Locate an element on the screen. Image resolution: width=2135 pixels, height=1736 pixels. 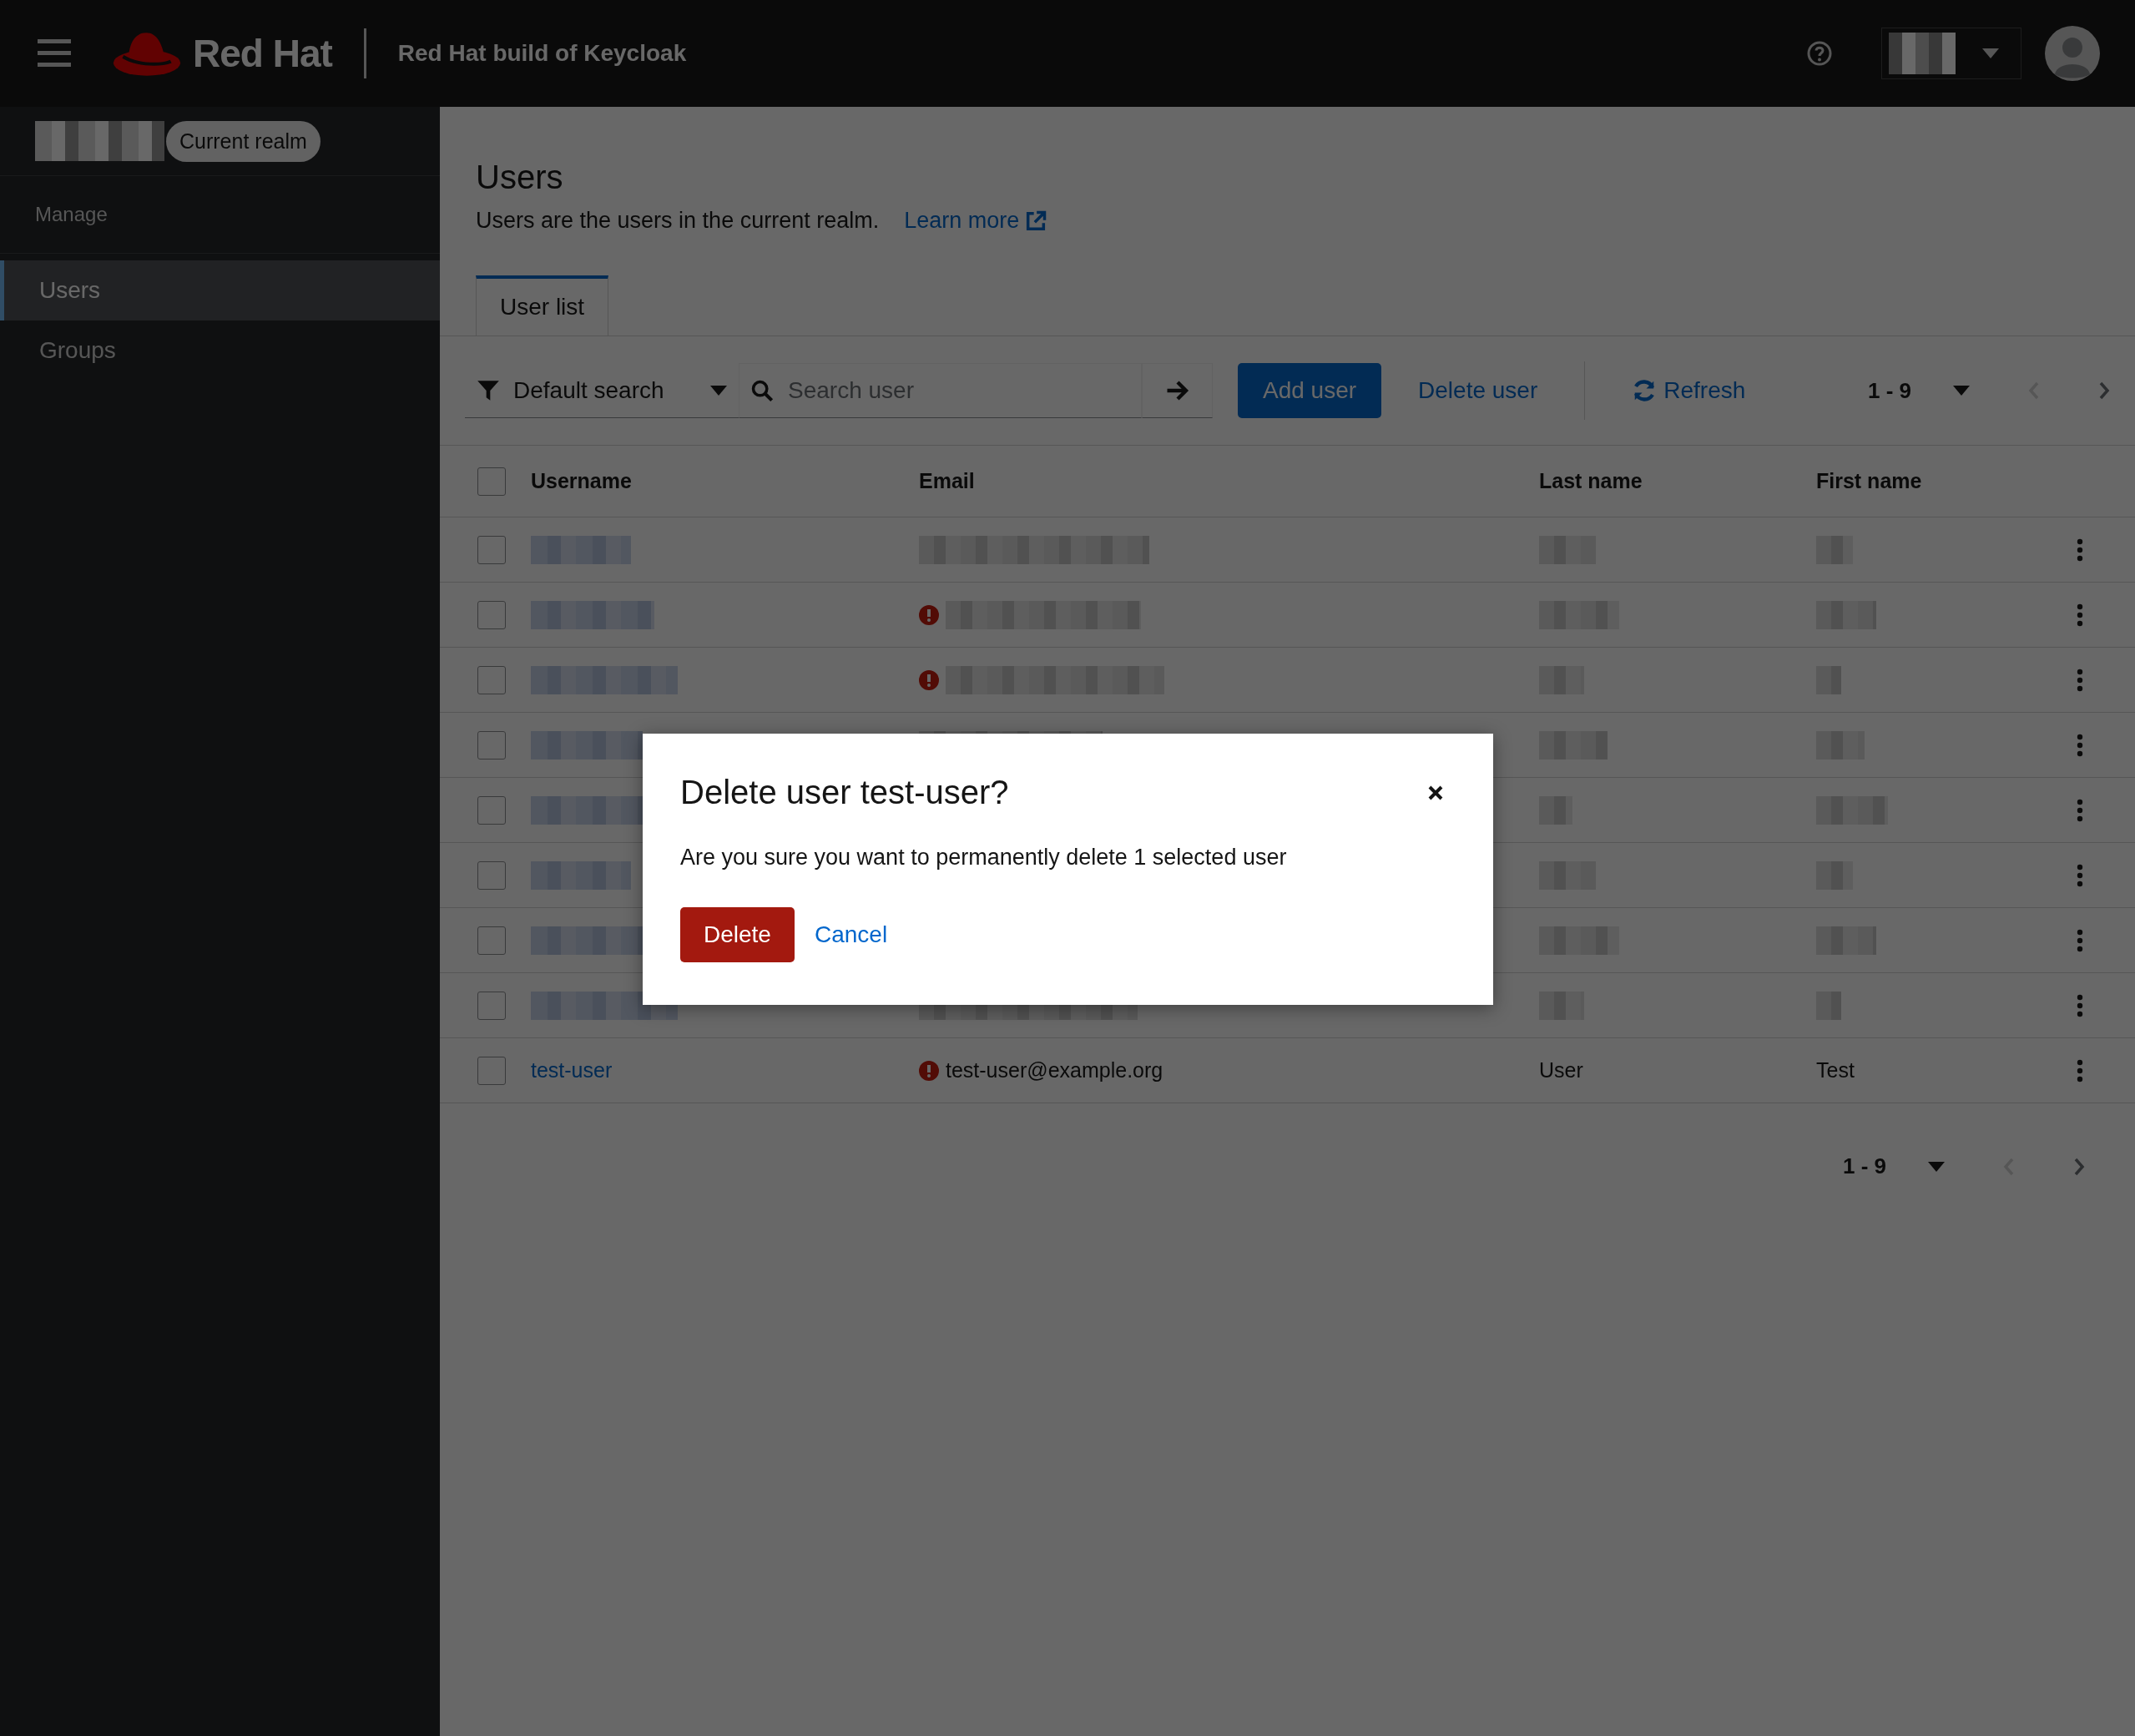
product-name: Red Hat build of Keycloak is located at coordinates (542, 53).